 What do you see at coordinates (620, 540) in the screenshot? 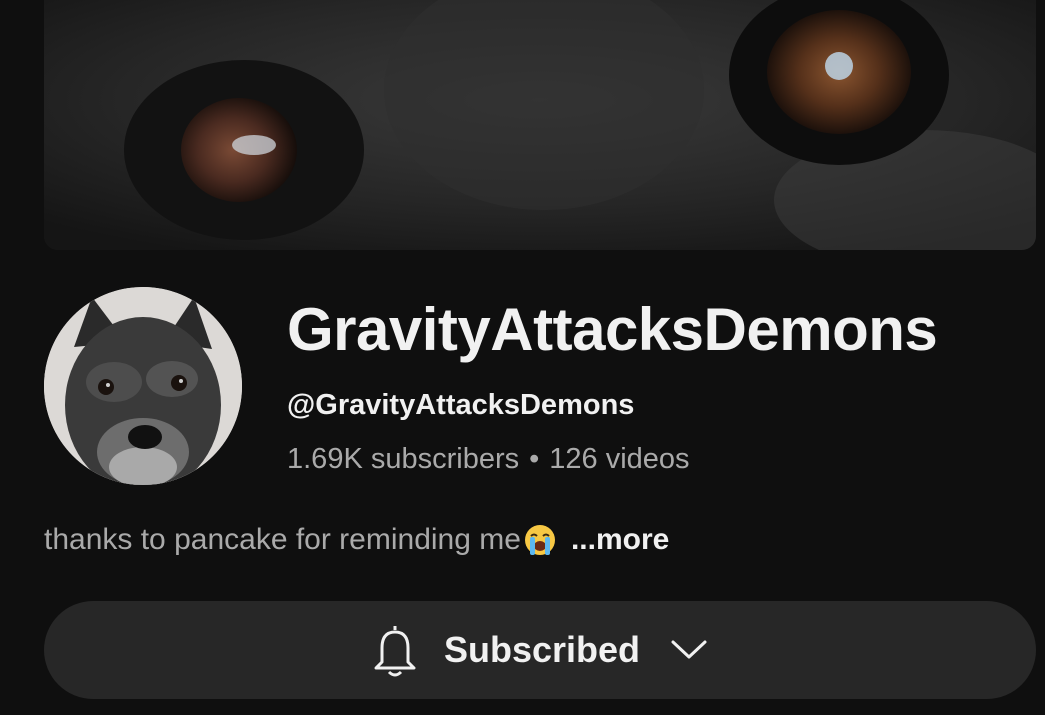
I see `show-more-link: ...more` at bounding box center [620, 540].